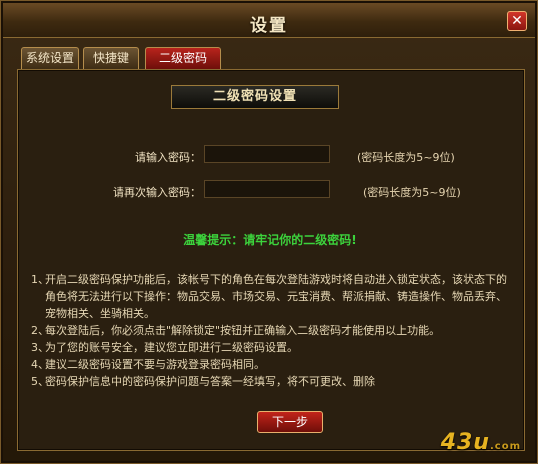 The height and width of the screenshot is (464, 538). What do you see at coordinates (40, 279) in the screenshot?
I see `note-number: 1、` at bounding box center [40, 279].